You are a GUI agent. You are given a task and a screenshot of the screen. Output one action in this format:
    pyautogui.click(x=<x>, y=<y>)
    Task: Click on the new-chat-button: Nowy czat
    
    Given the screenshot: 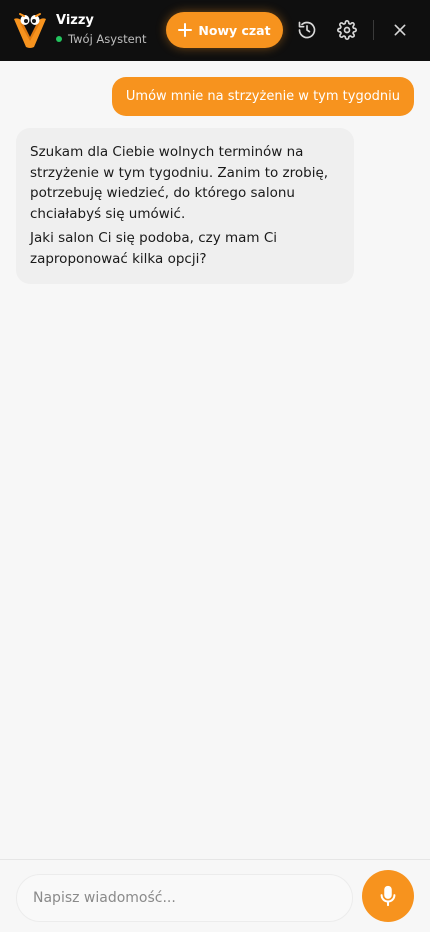 What is the action you would take?
    pyautogui.click(x=224, y=30)
    